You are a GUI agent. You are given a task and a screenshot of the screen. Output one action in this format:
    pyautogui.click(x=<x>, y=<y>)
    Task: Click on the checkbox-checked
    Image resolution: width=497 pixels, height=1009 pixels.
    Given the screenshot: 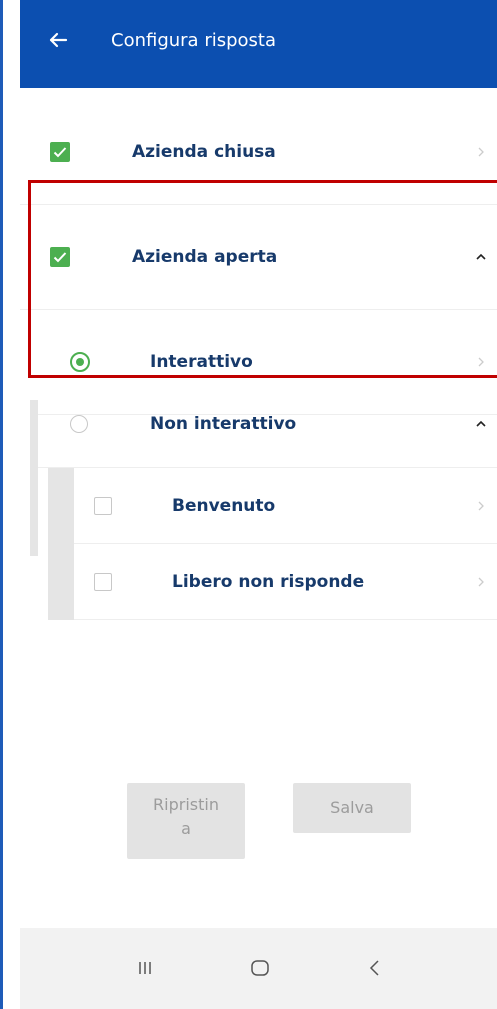 What is the action you would take?
    pyautogui.click(x=60, y=152)
    